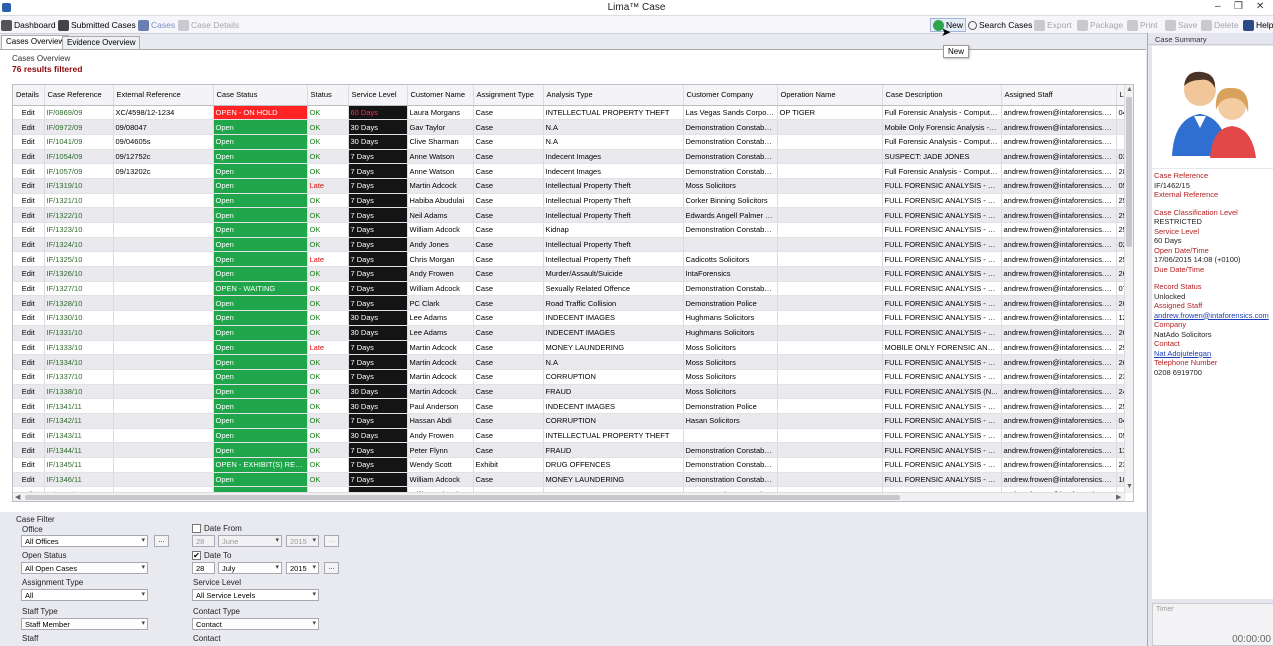  I want to click on service-level-select: All Service Levels ▾, so click(255, 595).